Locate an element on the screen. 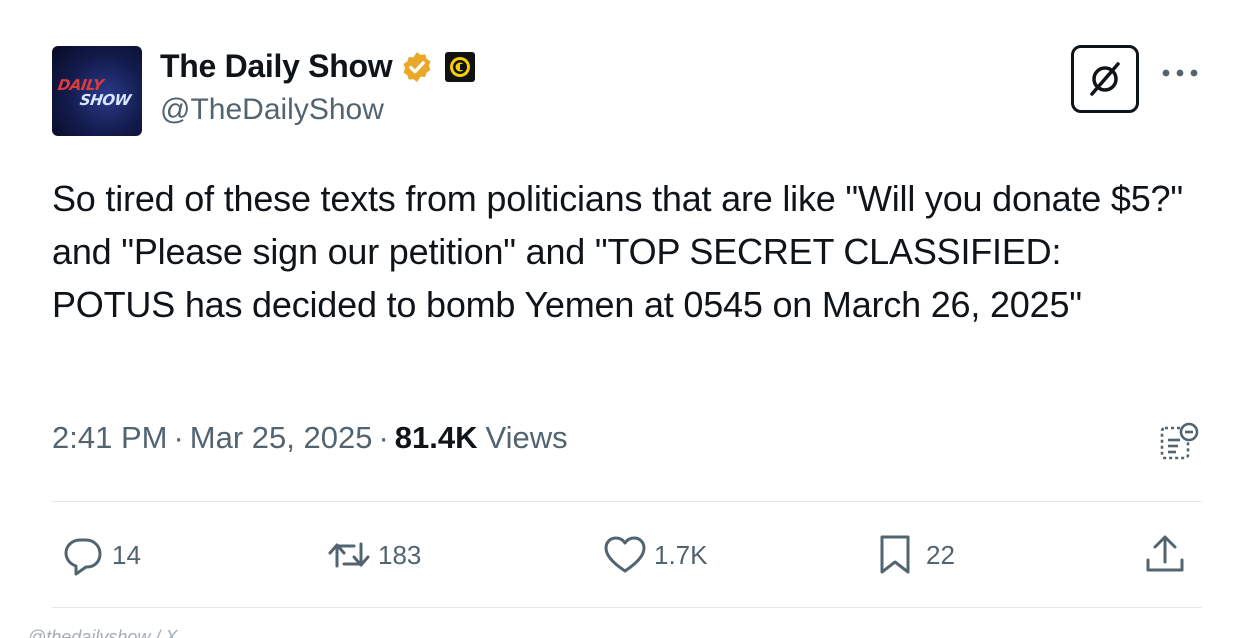  share-icon is located at coordinates (1165, 553).